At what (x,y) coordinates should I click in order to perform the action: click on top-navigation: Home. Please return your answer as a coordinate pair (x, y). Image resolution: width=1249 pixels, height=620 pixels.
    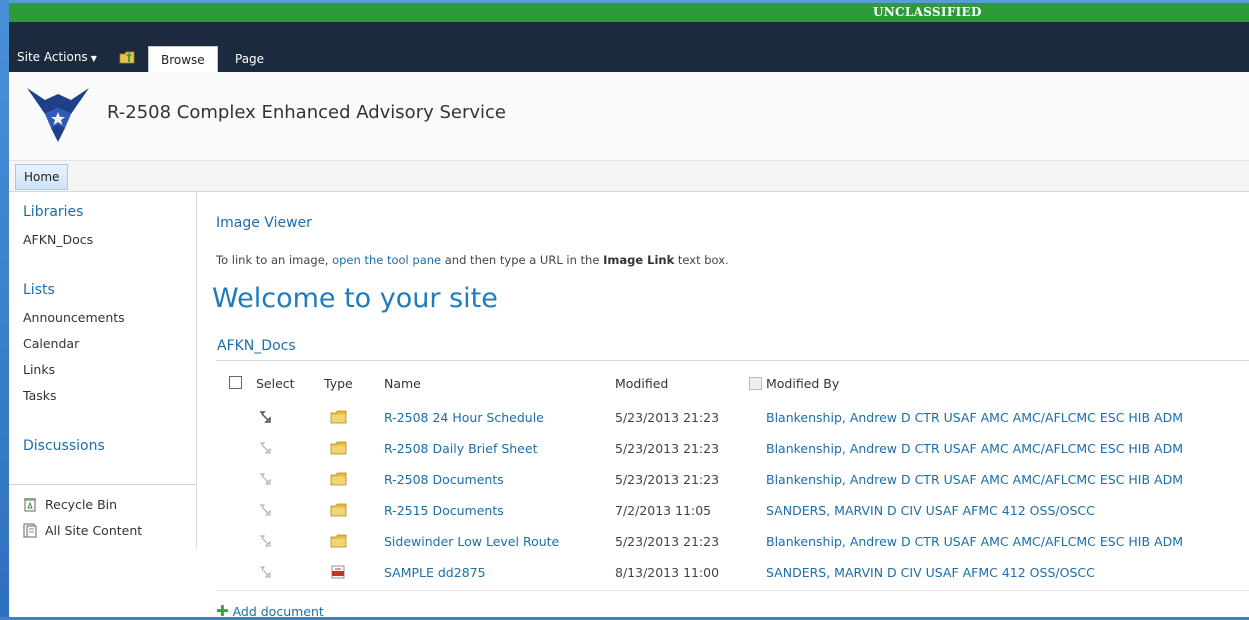
    Looking at the image, I should click on (629, 176).